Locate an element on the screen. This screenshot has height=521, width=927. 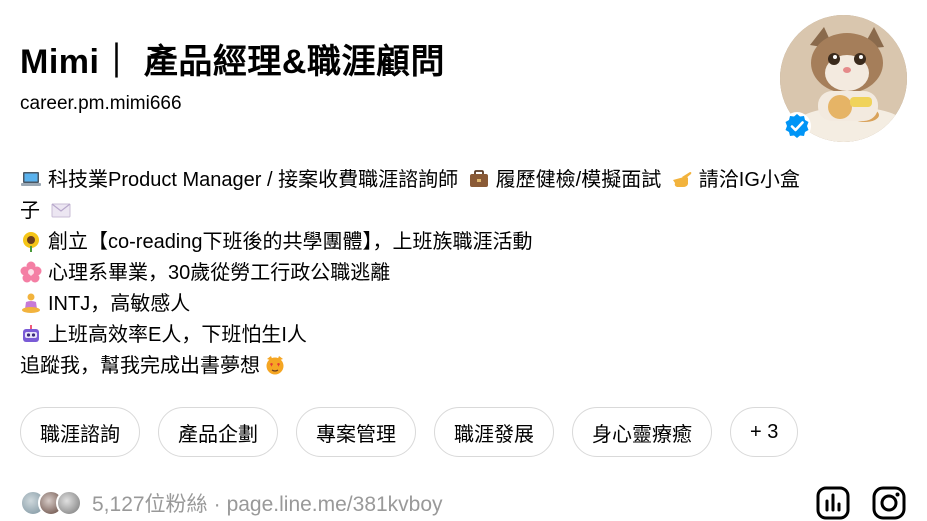
follower-count: 5,127位粉絲 is located at coordinates (150, 504).